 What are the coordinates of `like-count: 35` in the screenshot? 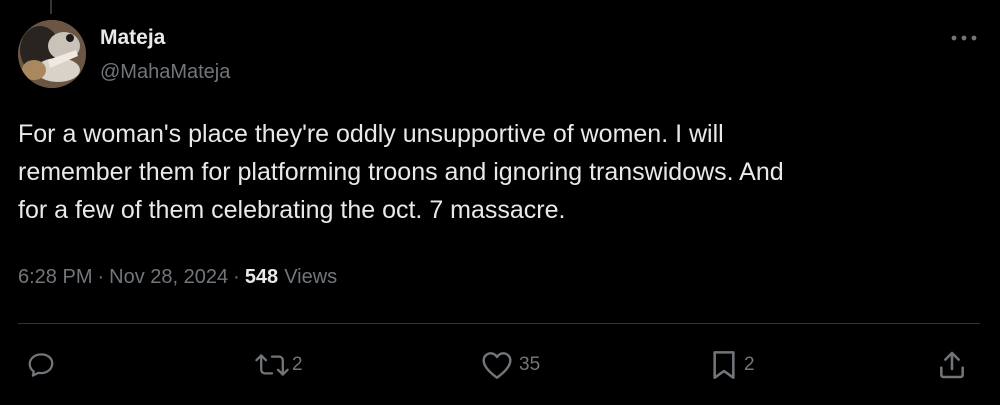 It's located at (530, 364).